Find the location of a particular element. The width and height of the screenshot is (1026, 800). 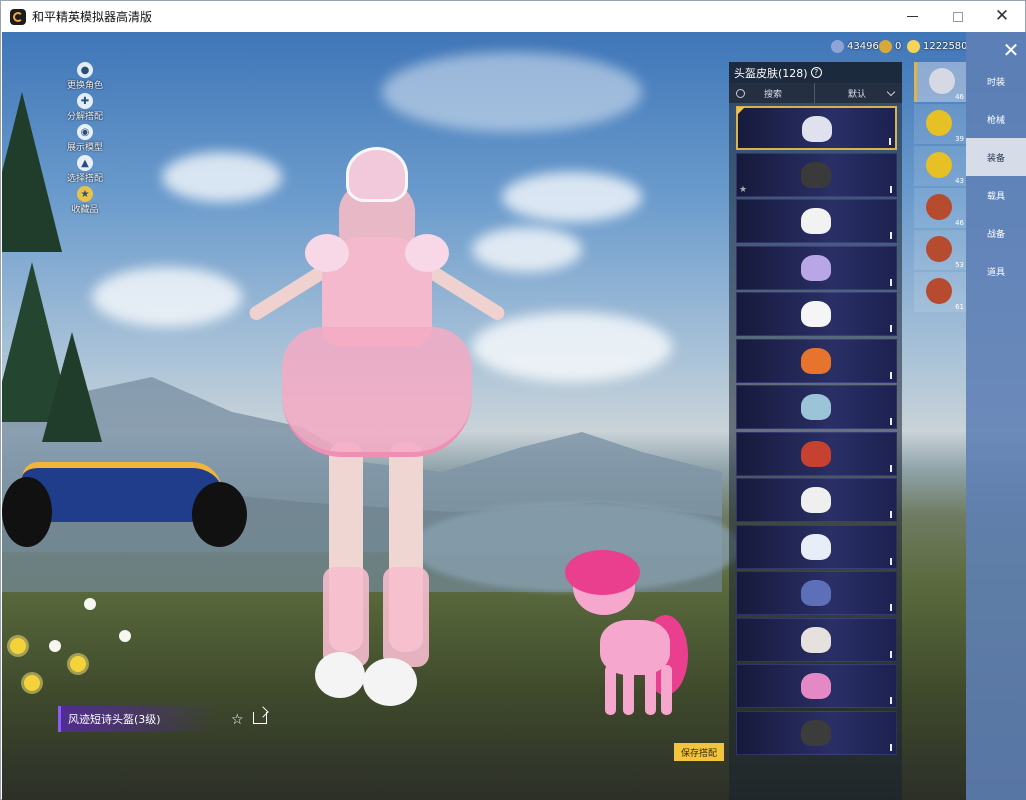

tool-collection: ★ 收藏品 is located at coordinates (85, 201).